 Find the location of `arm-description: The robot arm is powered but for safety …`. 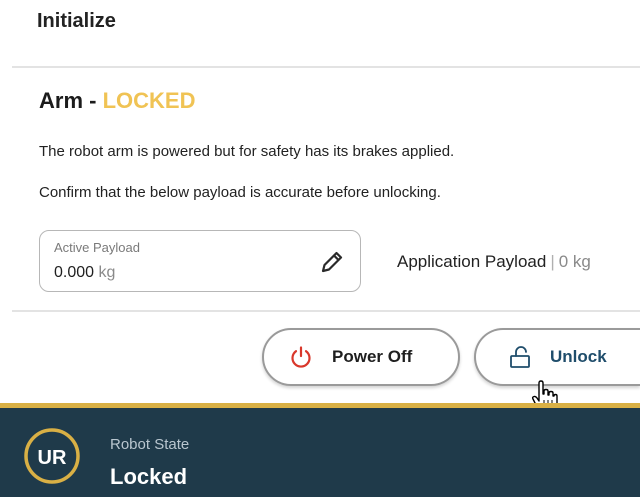

arm-description: The robot arm is powered but for safety … is located at coordinates (247, 151).